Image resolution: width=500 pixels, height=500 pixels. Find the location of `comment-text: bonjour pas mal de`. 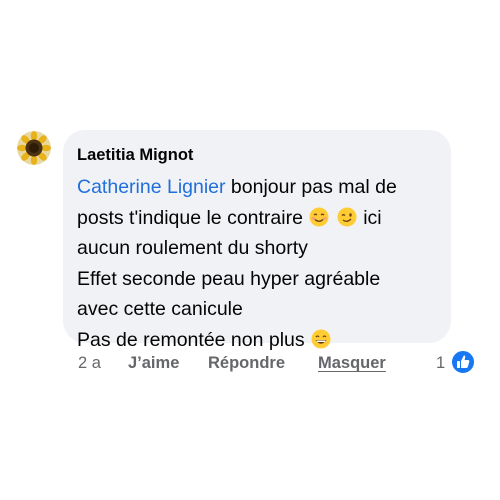

comment-text: bonjour pas mal de is located at coordinates (311, 187).